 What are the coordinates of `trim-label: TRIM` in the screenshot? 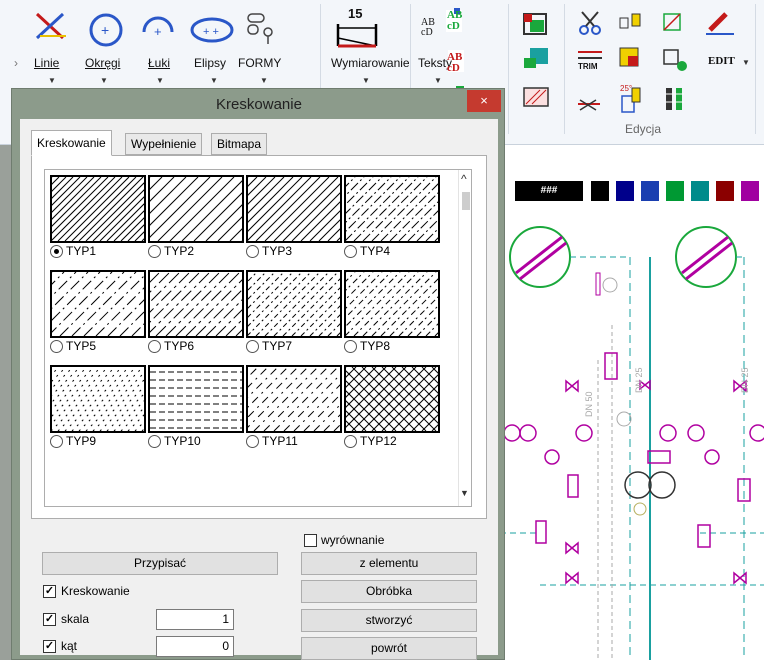 It's located at (588, 66).